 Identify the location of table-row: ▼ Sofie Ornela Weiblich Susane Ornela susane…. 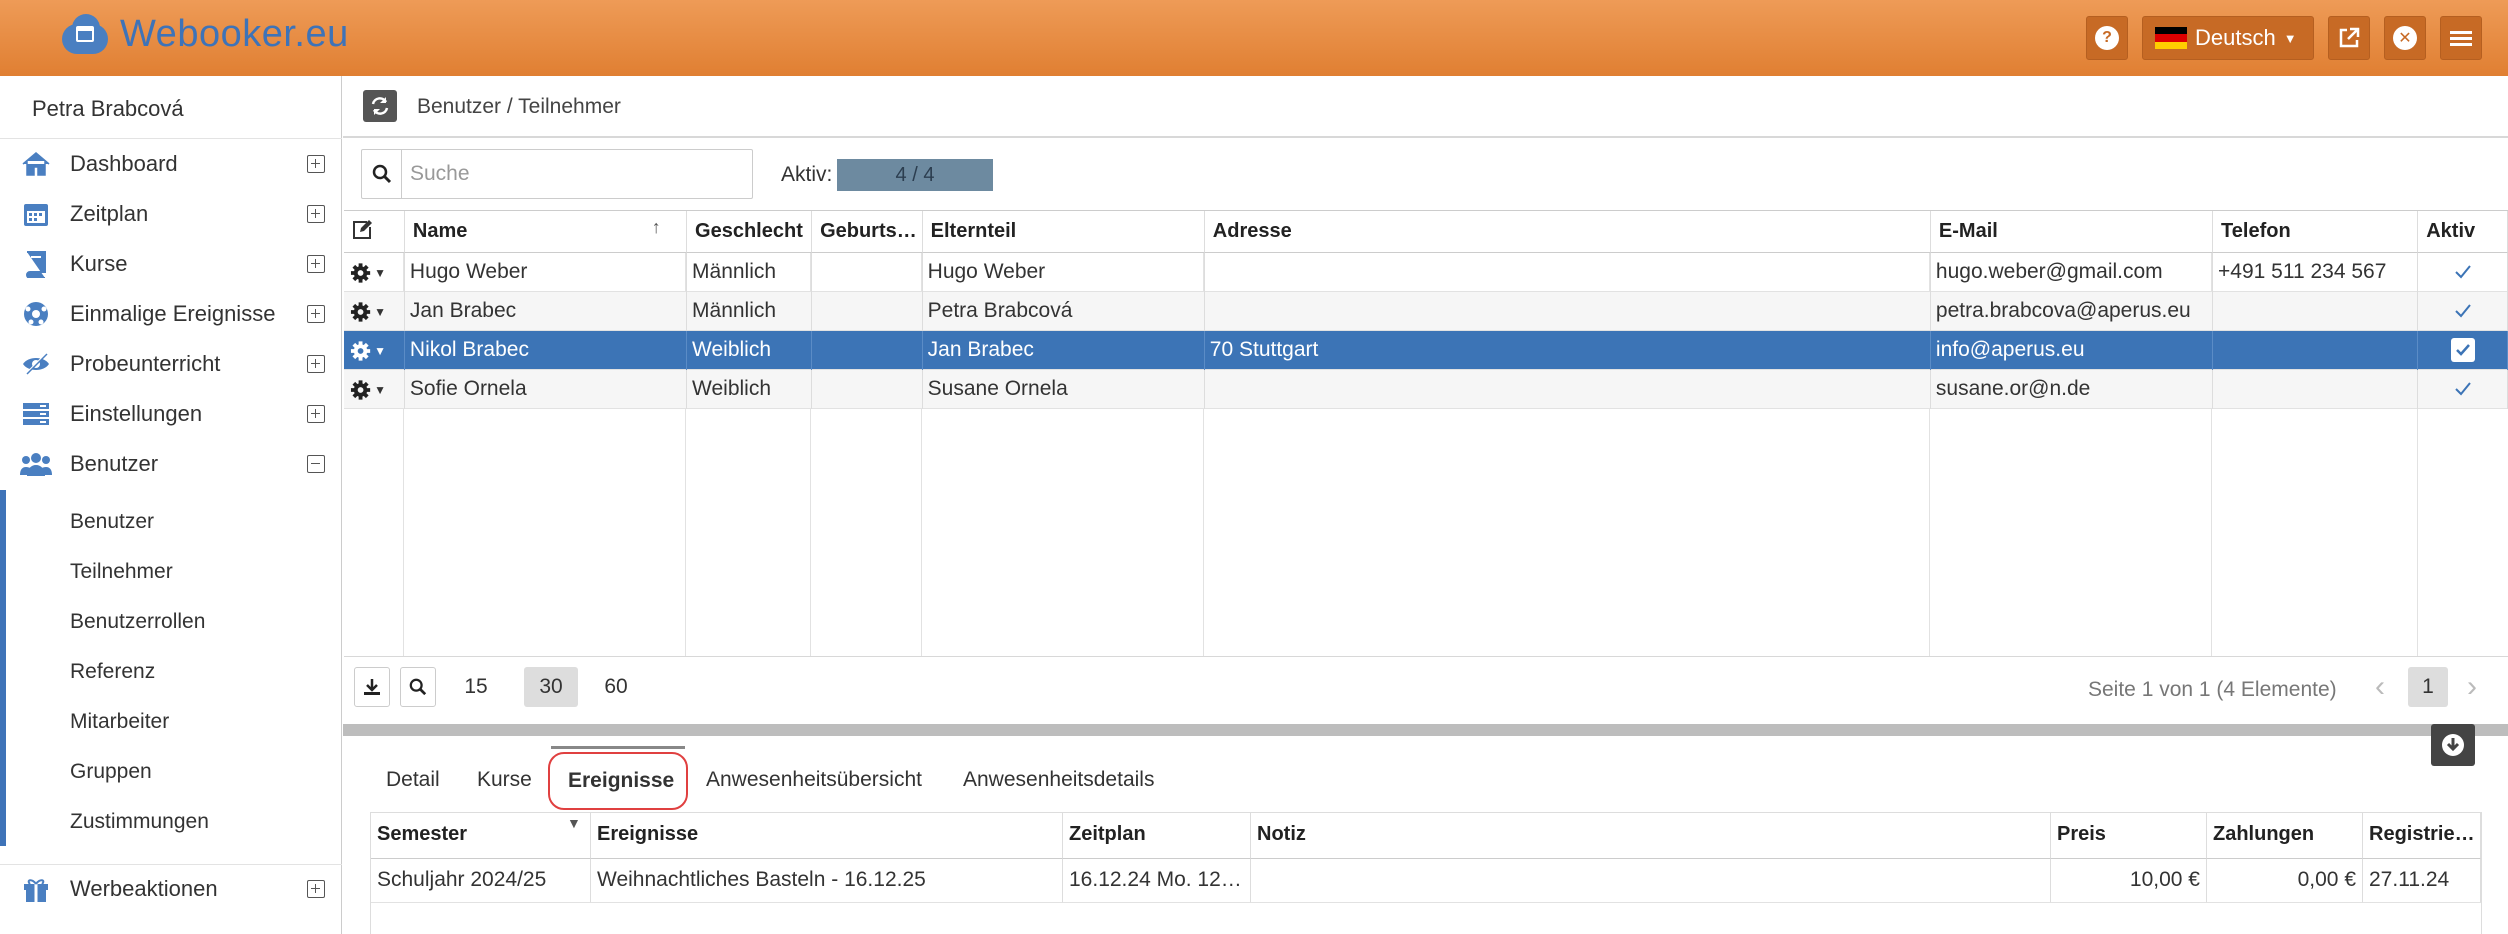
(1426, 389).